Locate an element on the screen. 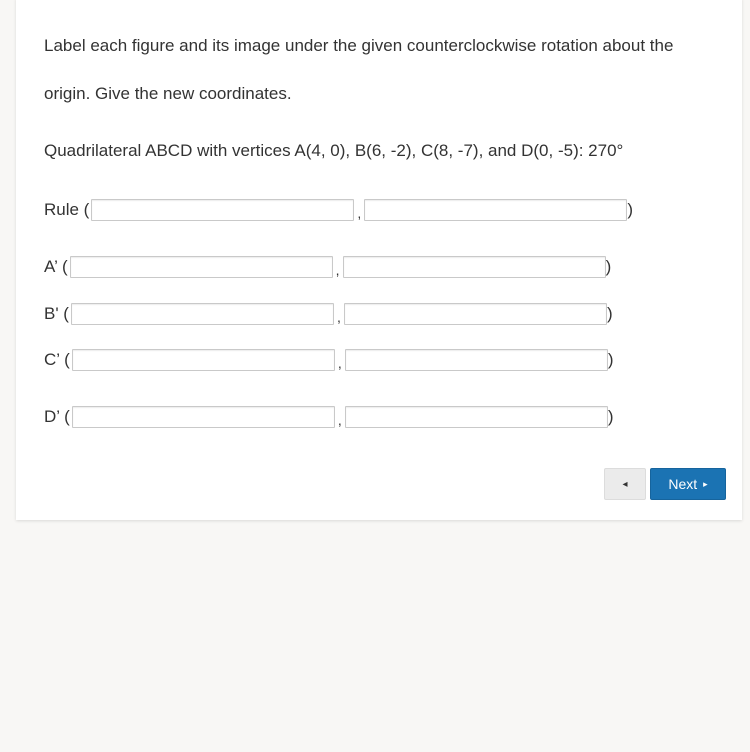 Image resolution: width=750 pixels, height=752 pixels. next-label: Next is located at coordinates (683, 484).